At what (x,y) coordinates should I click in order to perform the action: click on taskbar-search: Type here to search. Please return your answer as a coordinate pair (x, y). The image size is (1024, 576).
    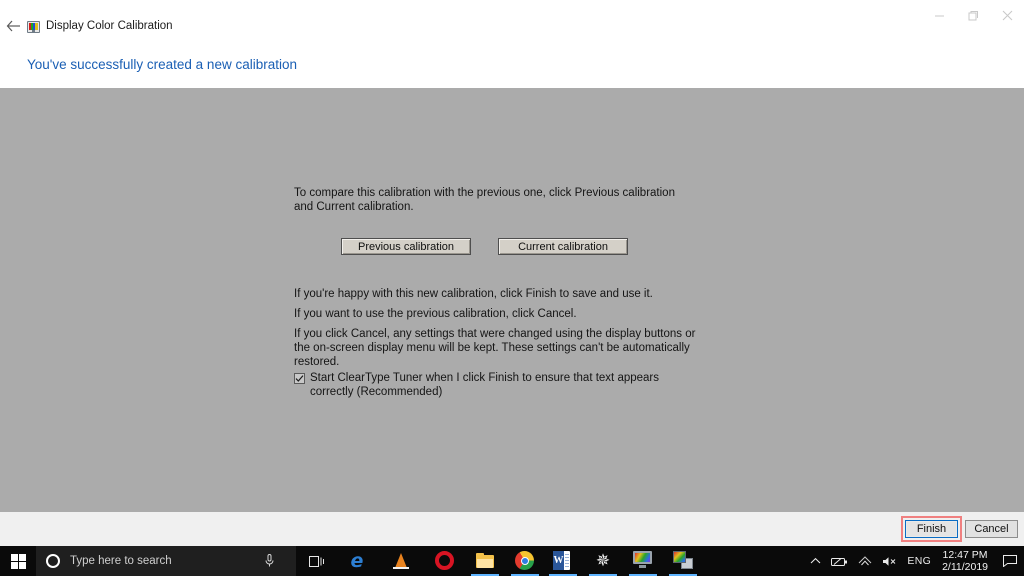
    Looking at the image, I should click on (166, 561).